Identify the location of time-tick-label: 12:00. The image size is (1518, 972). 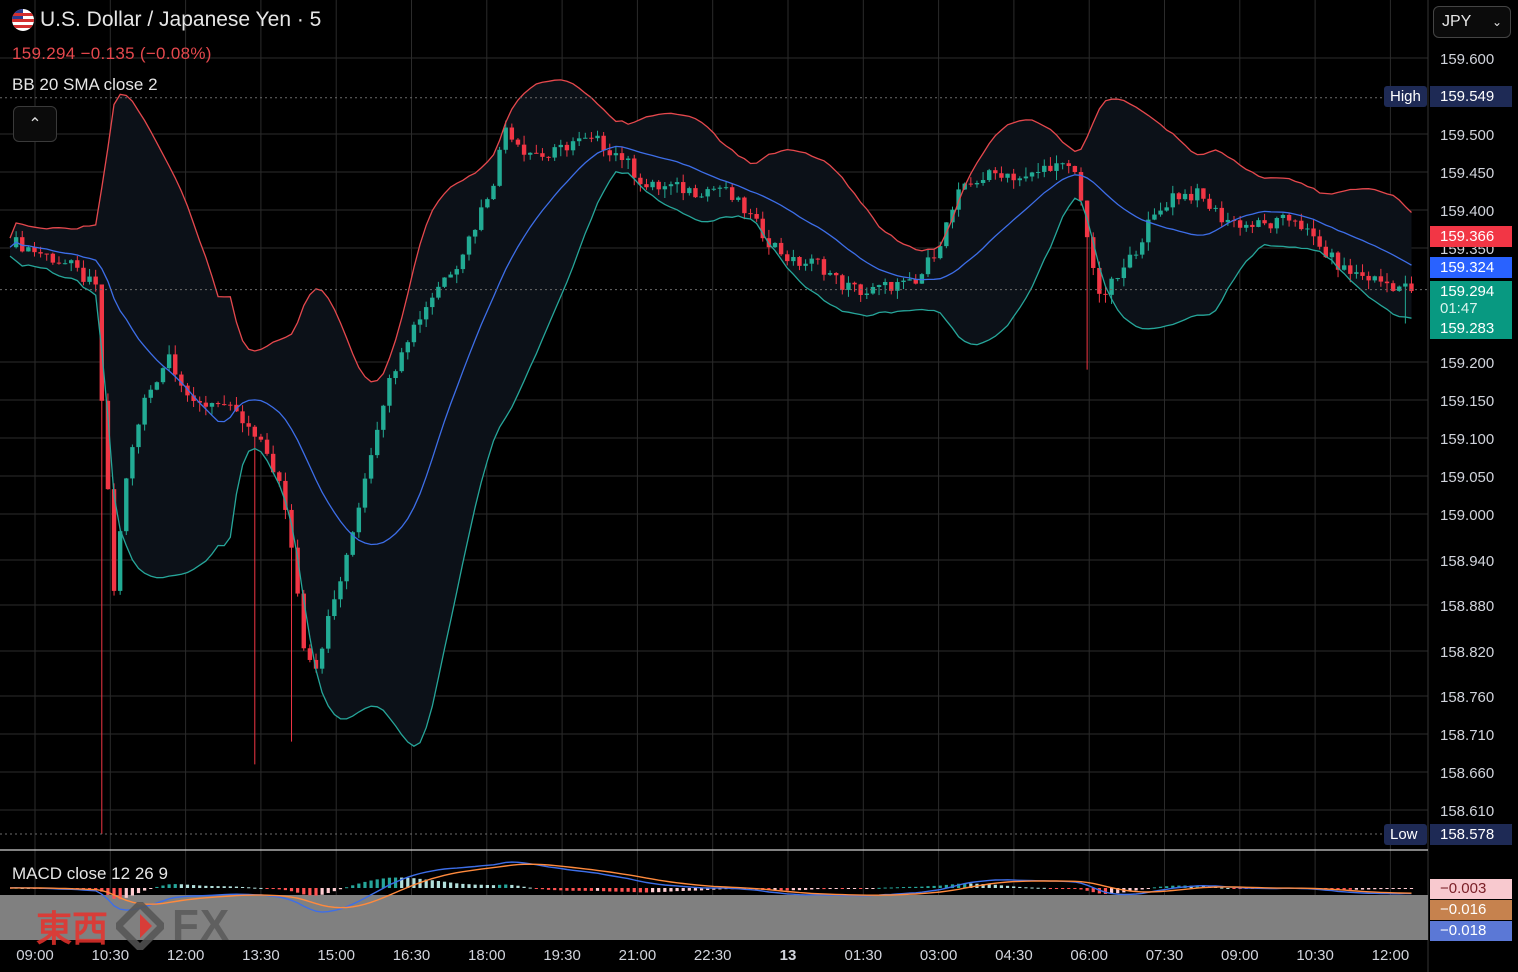
(1391, 955).